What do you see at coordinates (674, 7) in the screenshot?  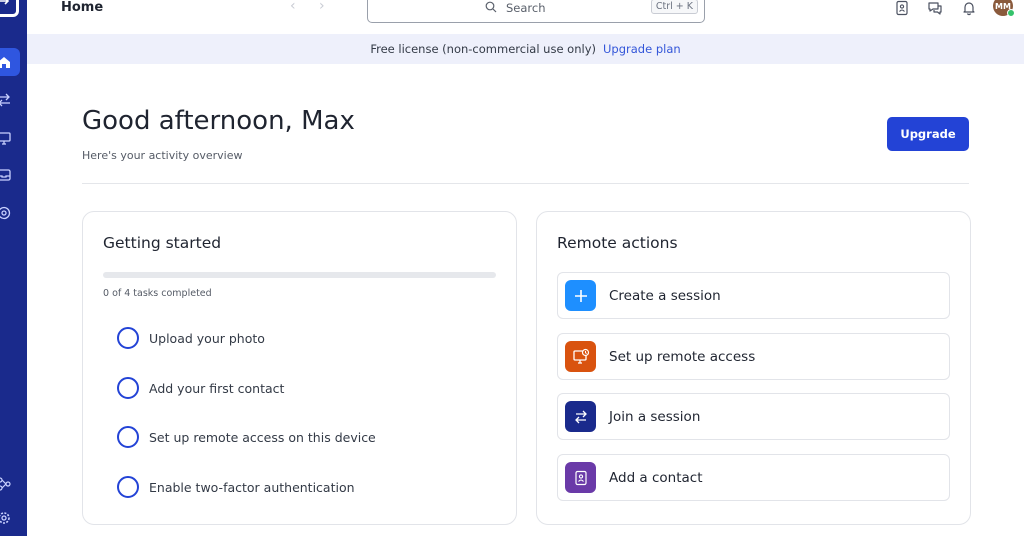 I see `search-shortcut-hint: Ctrl + K` at bounding box center [674, 7].